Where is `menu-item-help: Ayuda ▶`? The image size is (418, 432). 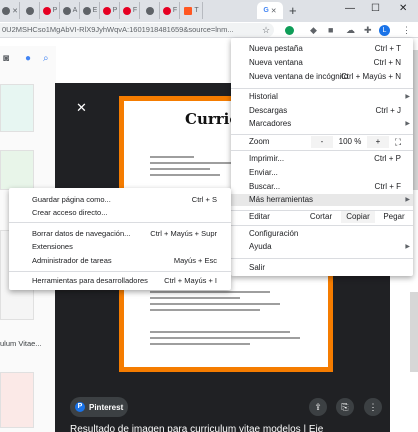
menu-item-help: Ayuda ▶ is located at coordinates (322, 247).